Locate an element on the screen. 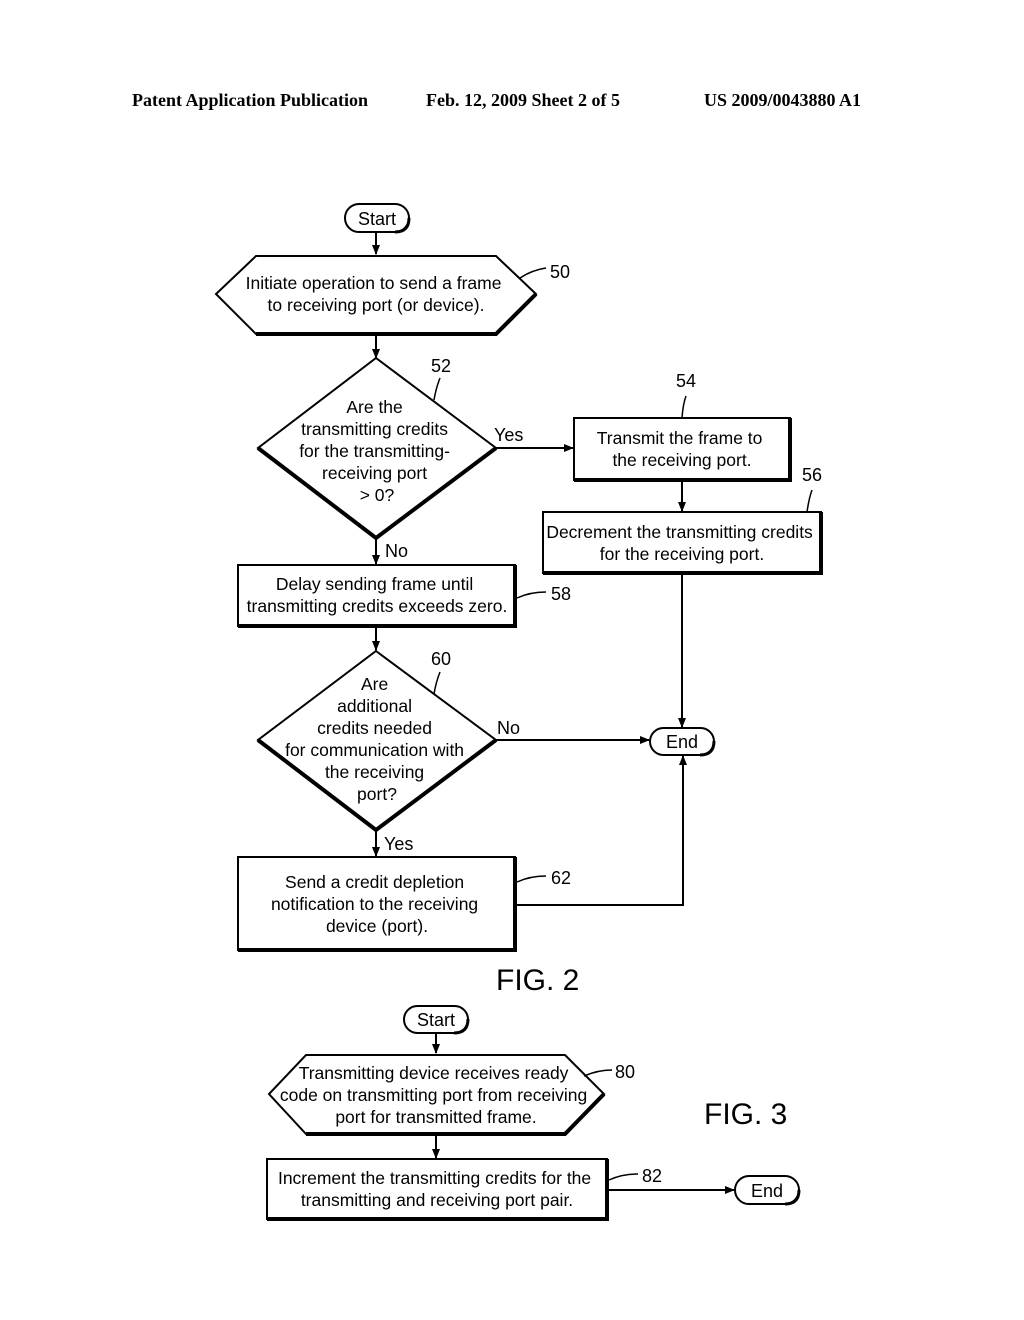  fig3-end-label: End is located at coordinates (767, 1191).